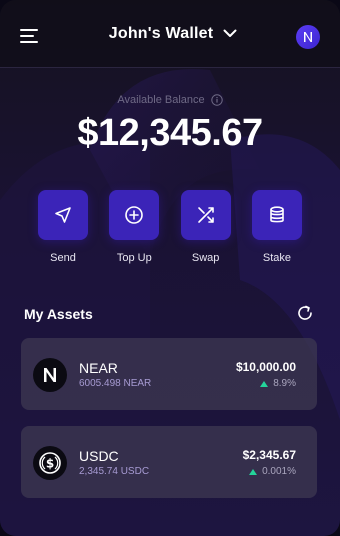  Describe the element at coordinates (161, 100) in the screenshot. I see `balance-label: Available Balance` at that location.